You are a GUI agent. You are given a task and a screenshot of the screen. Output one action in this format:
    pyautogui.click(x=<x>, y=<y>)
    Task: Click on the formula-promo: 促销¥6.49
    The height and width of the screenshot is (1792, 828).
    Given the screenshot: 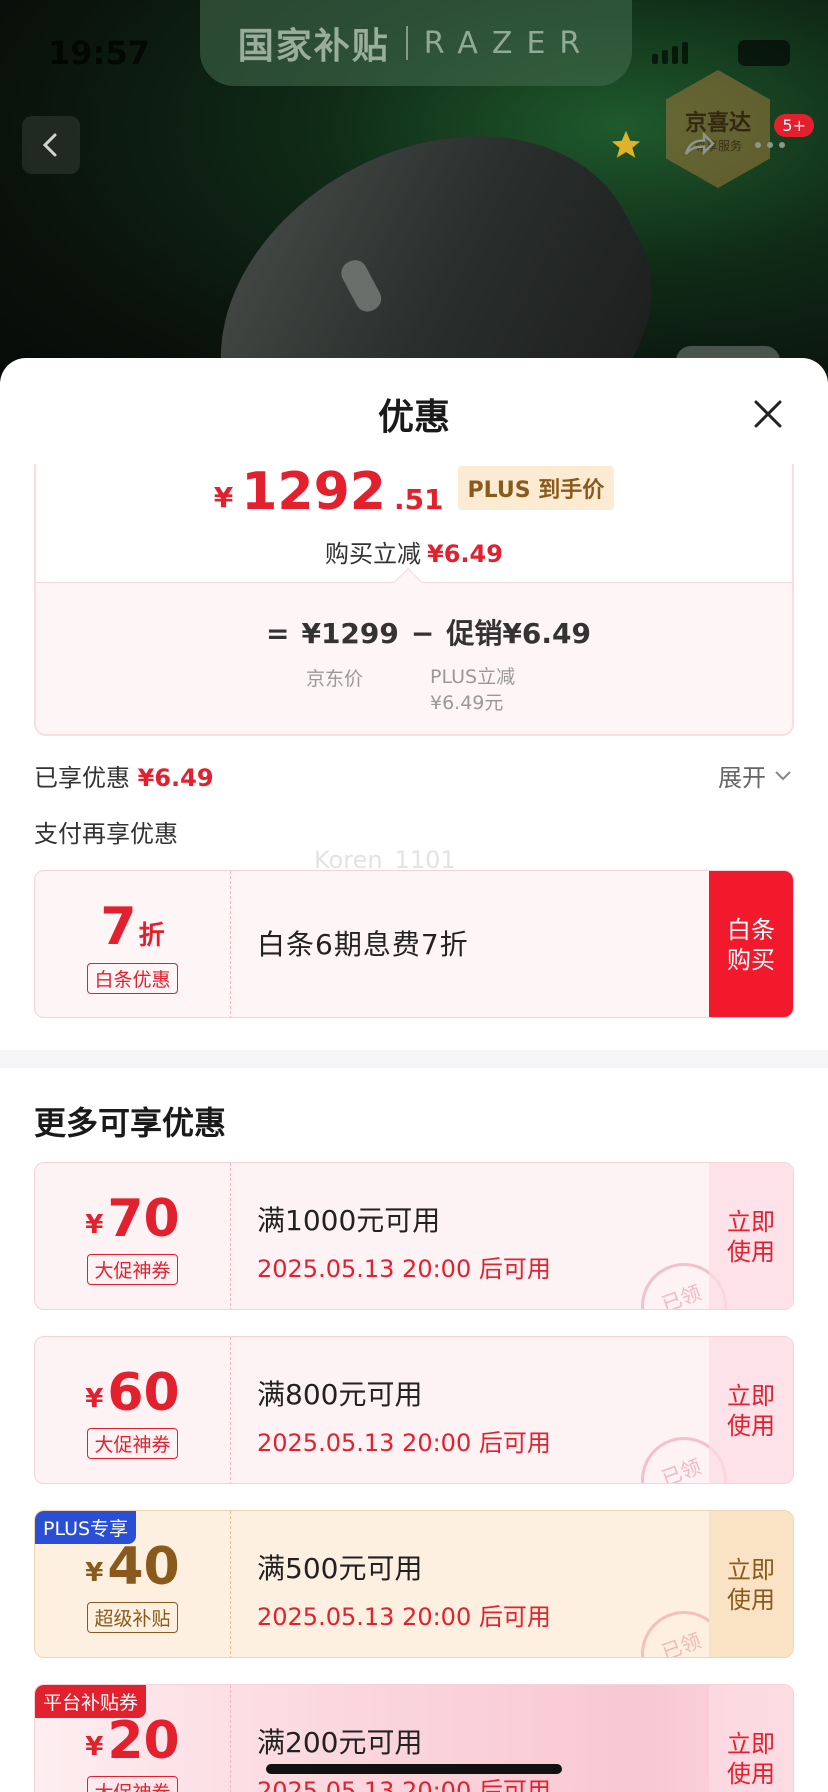 What is the action you would take?
    pyautogui.click(x=518, y=633)
    